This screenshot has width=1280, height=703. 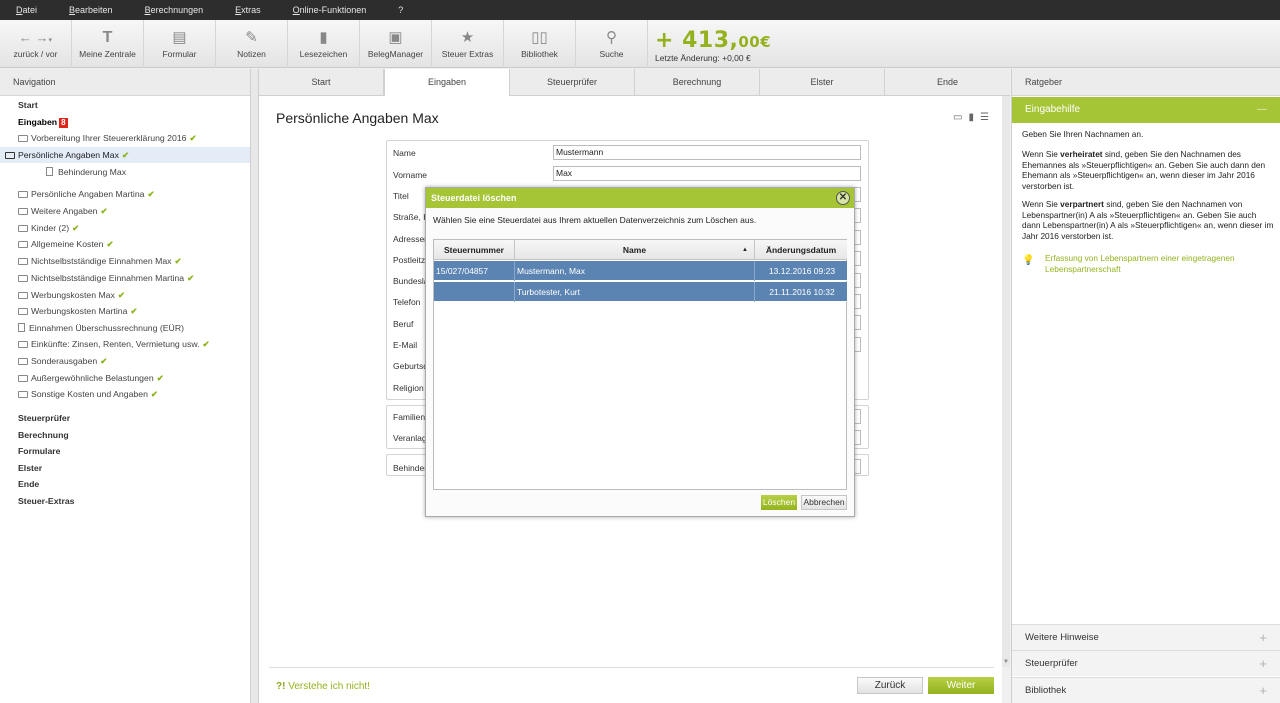 What do you see at coordinates (612, 44) in the screenshot?
I see `suche-button: ⚲ Suche` at bounding box center [612, 44].